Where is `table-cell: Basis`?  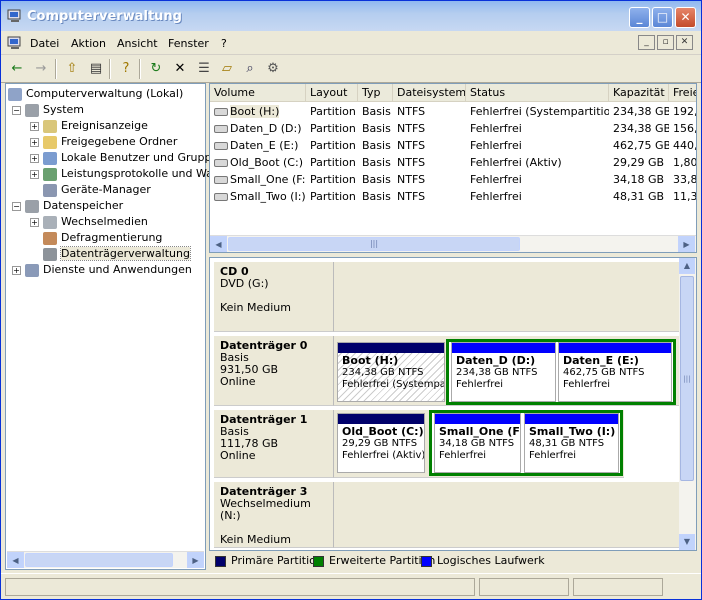
table-cell: Basis is located at coordinates (376, 196).